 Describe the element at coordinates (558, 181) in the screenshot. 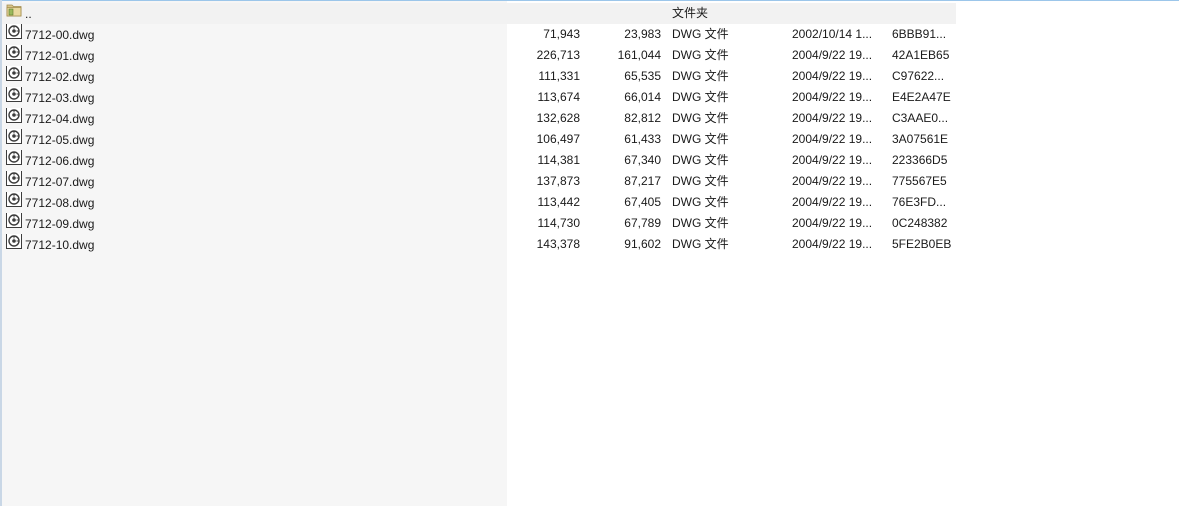

I see `file-size: 137,873` at that location.